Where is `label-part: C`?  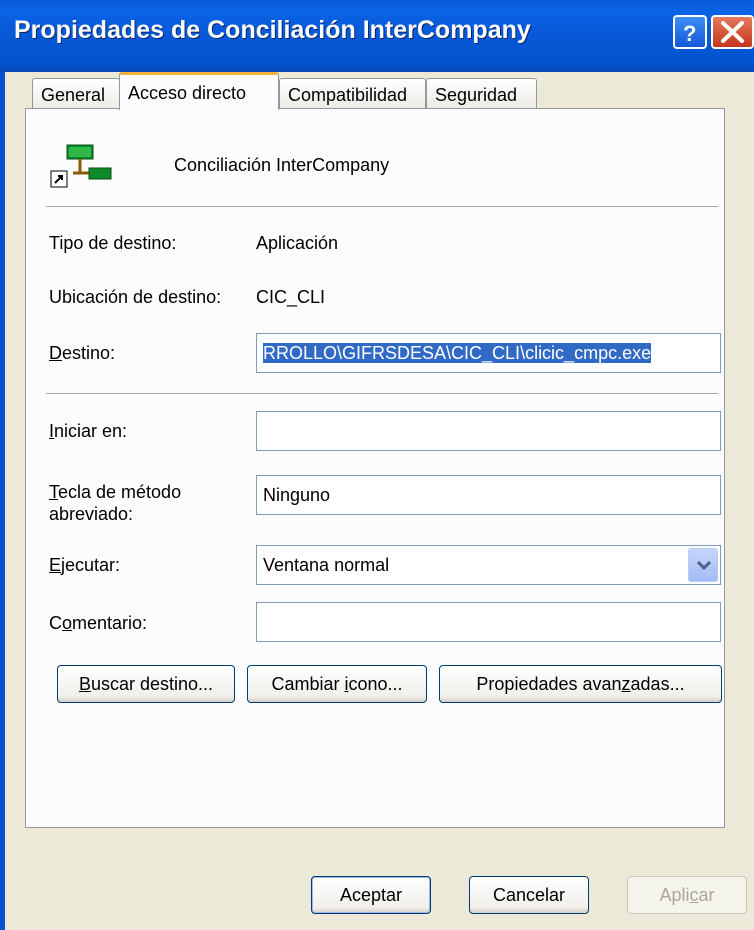 label-part: C is located at coordinates (55, 623).